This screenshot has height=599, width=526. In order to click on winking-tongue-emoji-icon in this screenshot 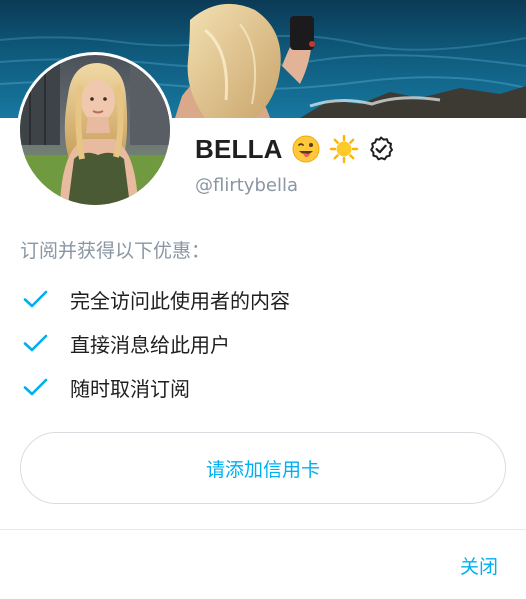, I will do `click(306, 149)`.